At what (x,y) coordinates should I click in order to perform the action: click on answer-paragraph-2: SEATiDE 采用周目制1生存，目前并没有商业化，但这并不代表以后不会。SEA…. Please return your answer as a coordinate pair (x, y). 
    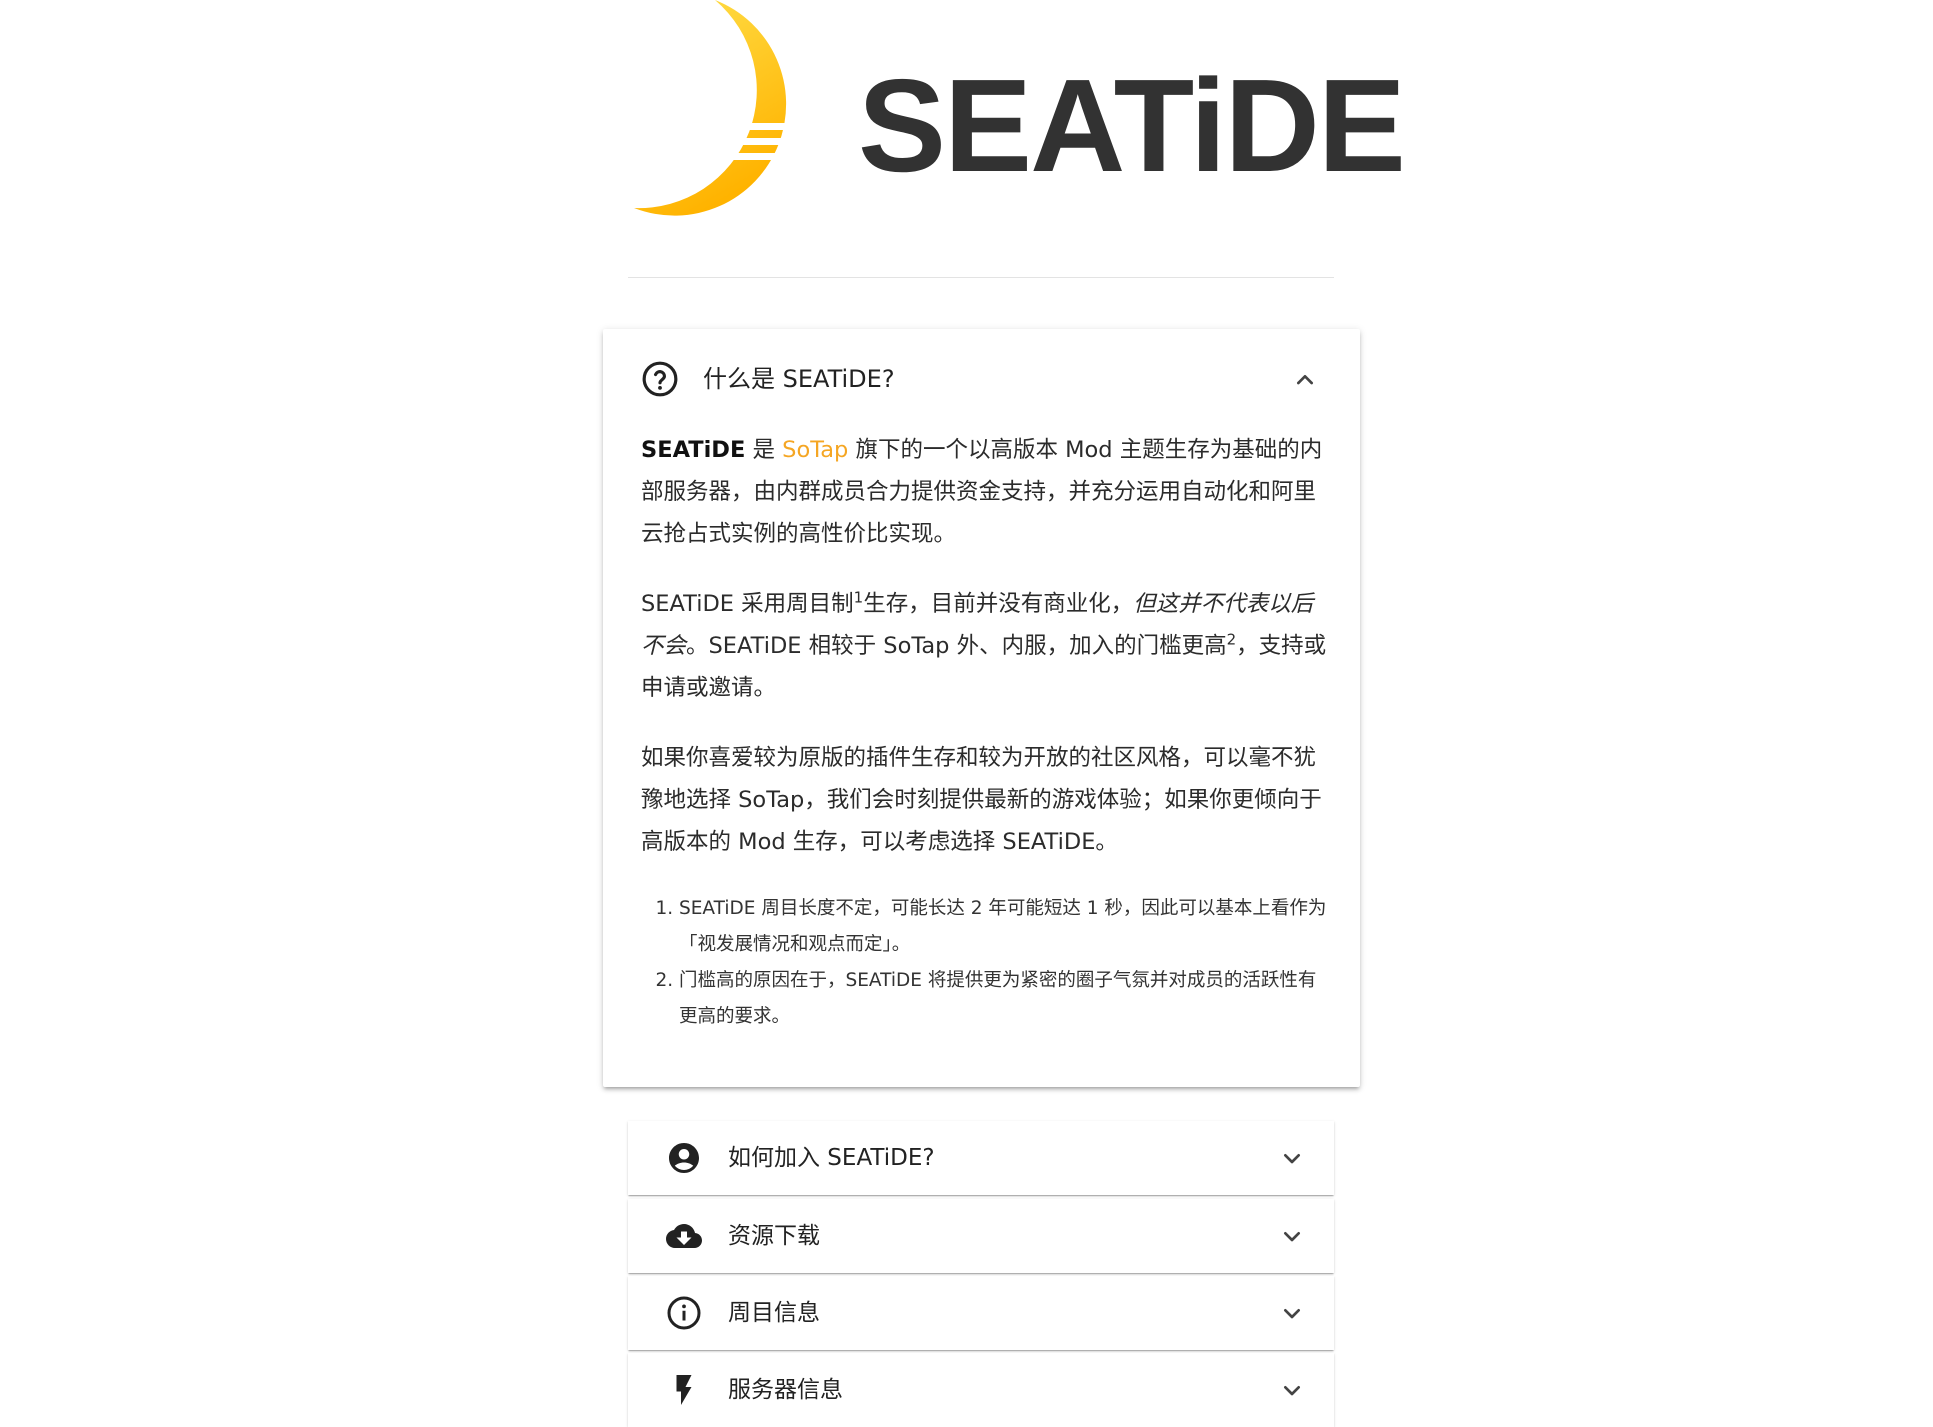
    Looking at the image, I should click on (986, 646).